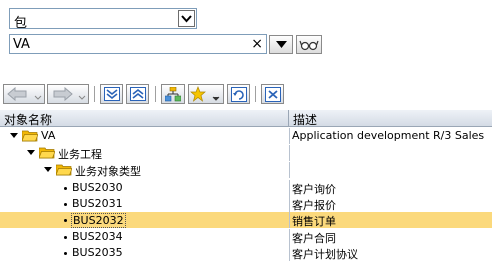 This screenshot has width=492, height=263. I want to click on hierarchy-icon, so click(173, 93).